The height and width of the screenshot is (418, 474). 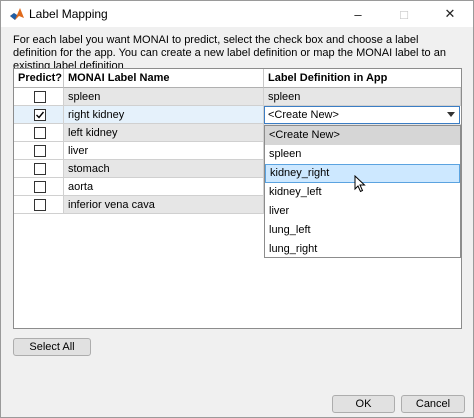 I want to click on header-label-definition: Label Definition in App, so click(x=362, y=78).